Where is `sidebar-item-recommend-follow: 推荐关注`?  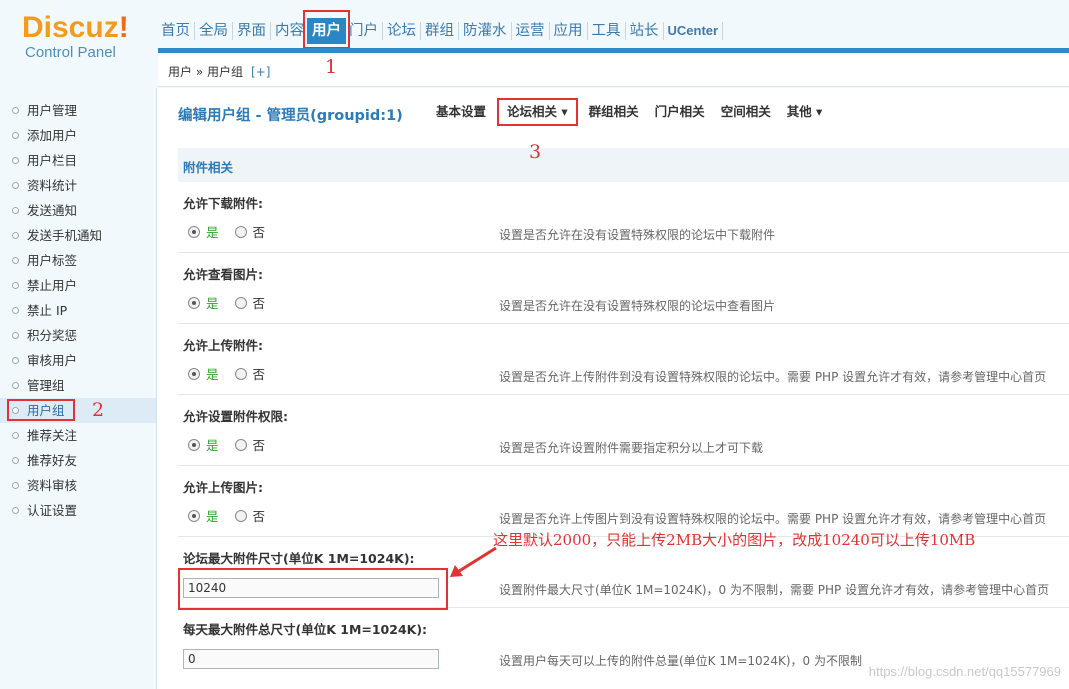
sidebar-item-recommend-follow: 推荐关注 is located at coordinates (78, 435).